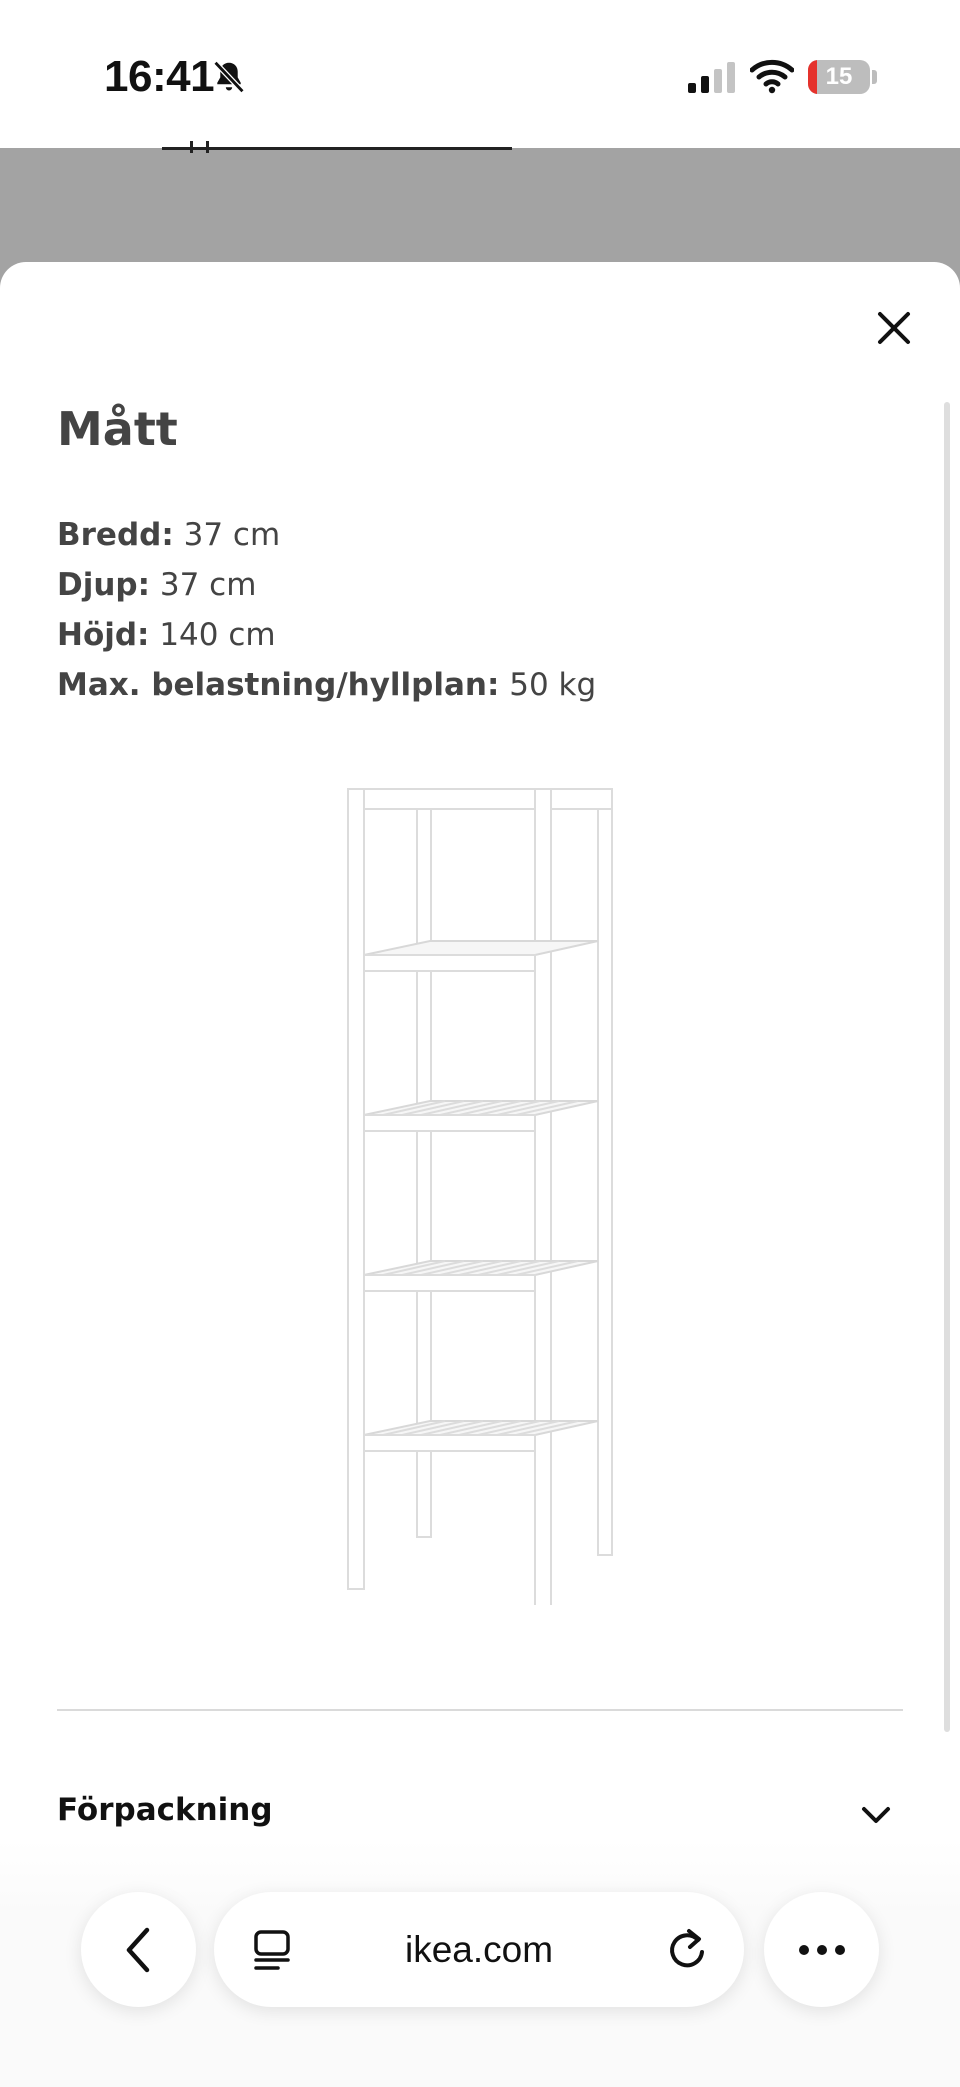 Image resolution: width=960 pixels, height=2087 pixels. Describe the element at coordinates (326, 585) in the screenshot. I see `spec-row-depth: Djup: 37 cm` at that location.